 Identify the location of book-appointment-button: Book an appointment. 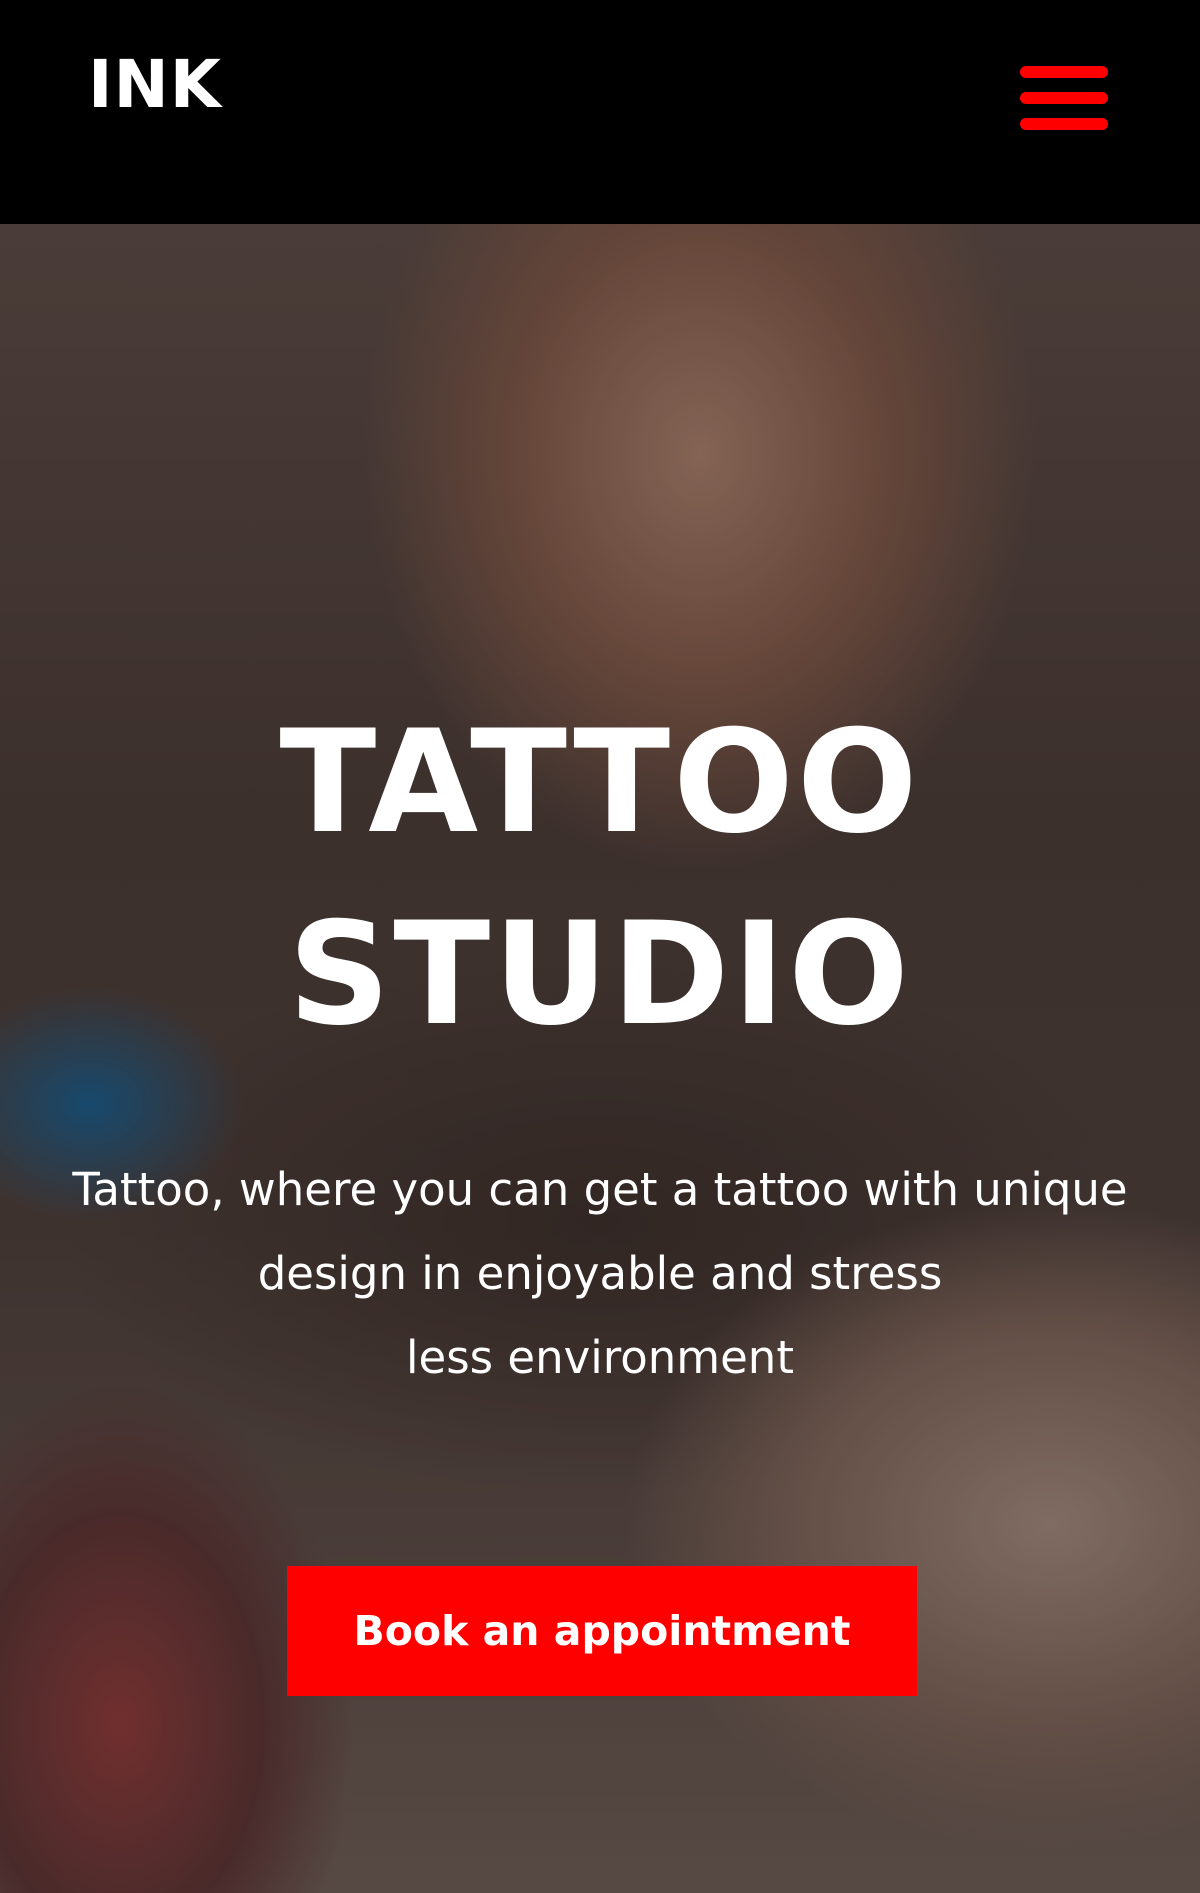
(602, 1631).